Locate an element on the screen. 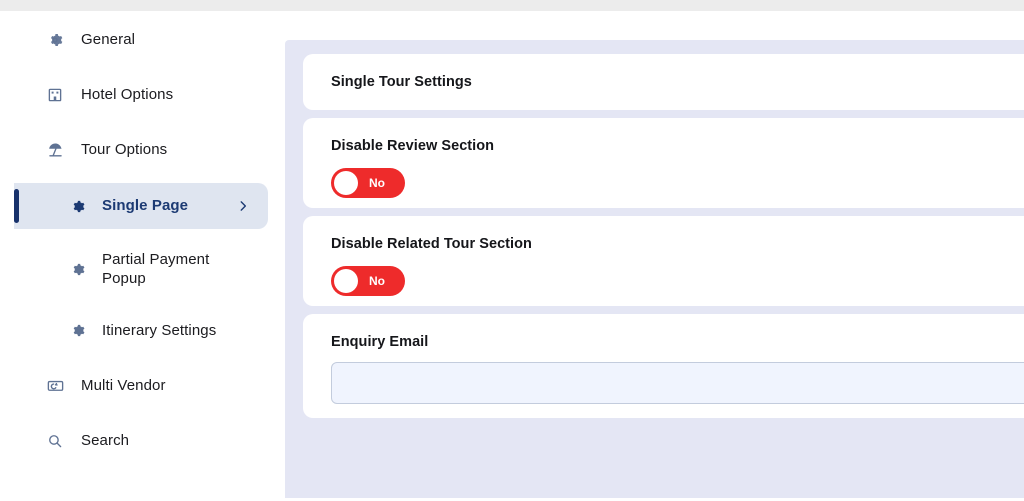  beach-umbrella-icon is located at coordinates (55, 150).